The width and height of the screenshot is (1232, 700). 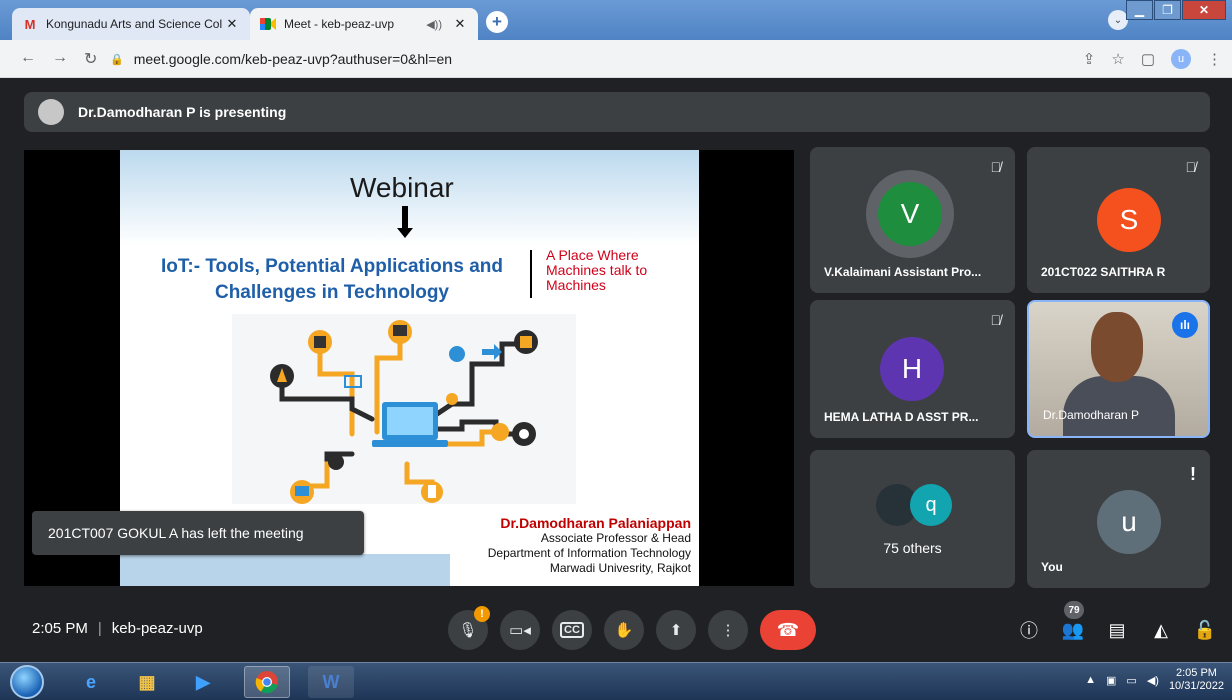 I want to click on participant-count-badge: 79, so click(x=1074, y=610).